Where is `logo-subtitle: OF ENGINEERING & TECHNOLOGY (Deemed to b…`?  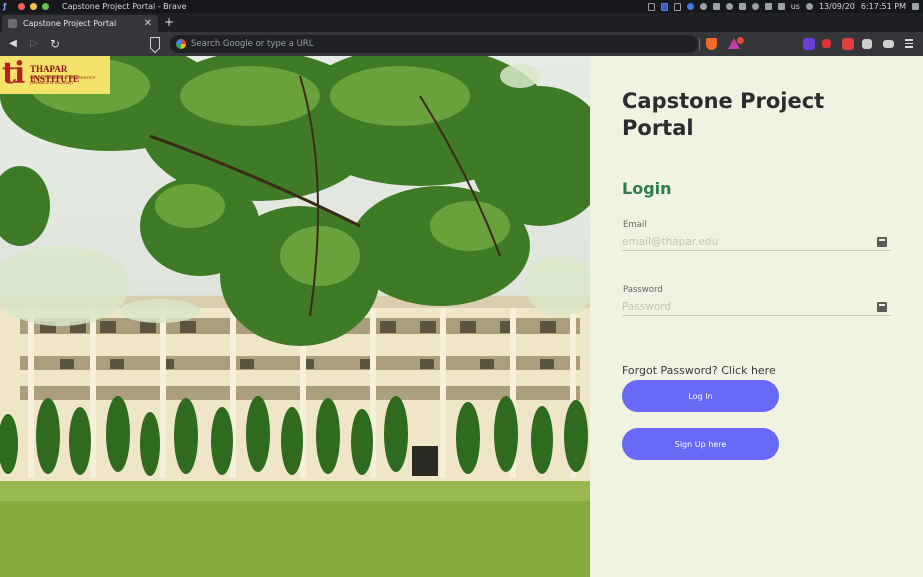 logo-subtitle: OF ENGINEERING & TECHNOLOGY (Deemed to b… is located at coordinates (63, 80).